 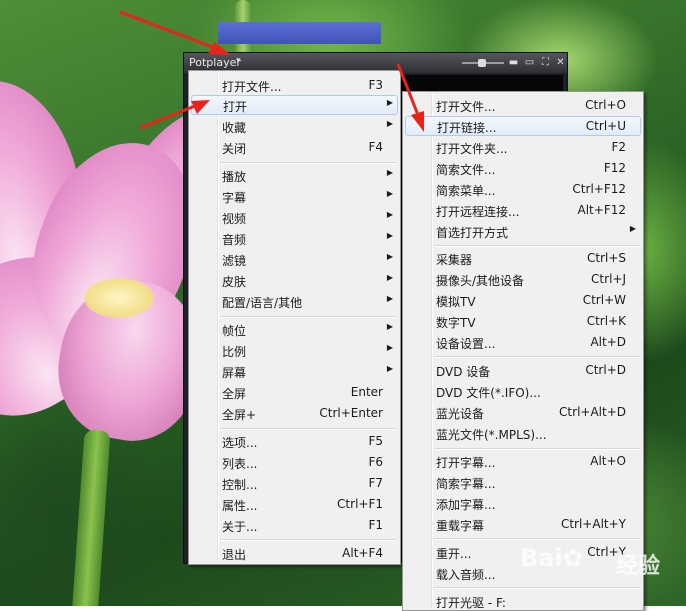 I want to click on submenu-item-open-drive: 打开光驱 - F:, so click(x=523, y=601).